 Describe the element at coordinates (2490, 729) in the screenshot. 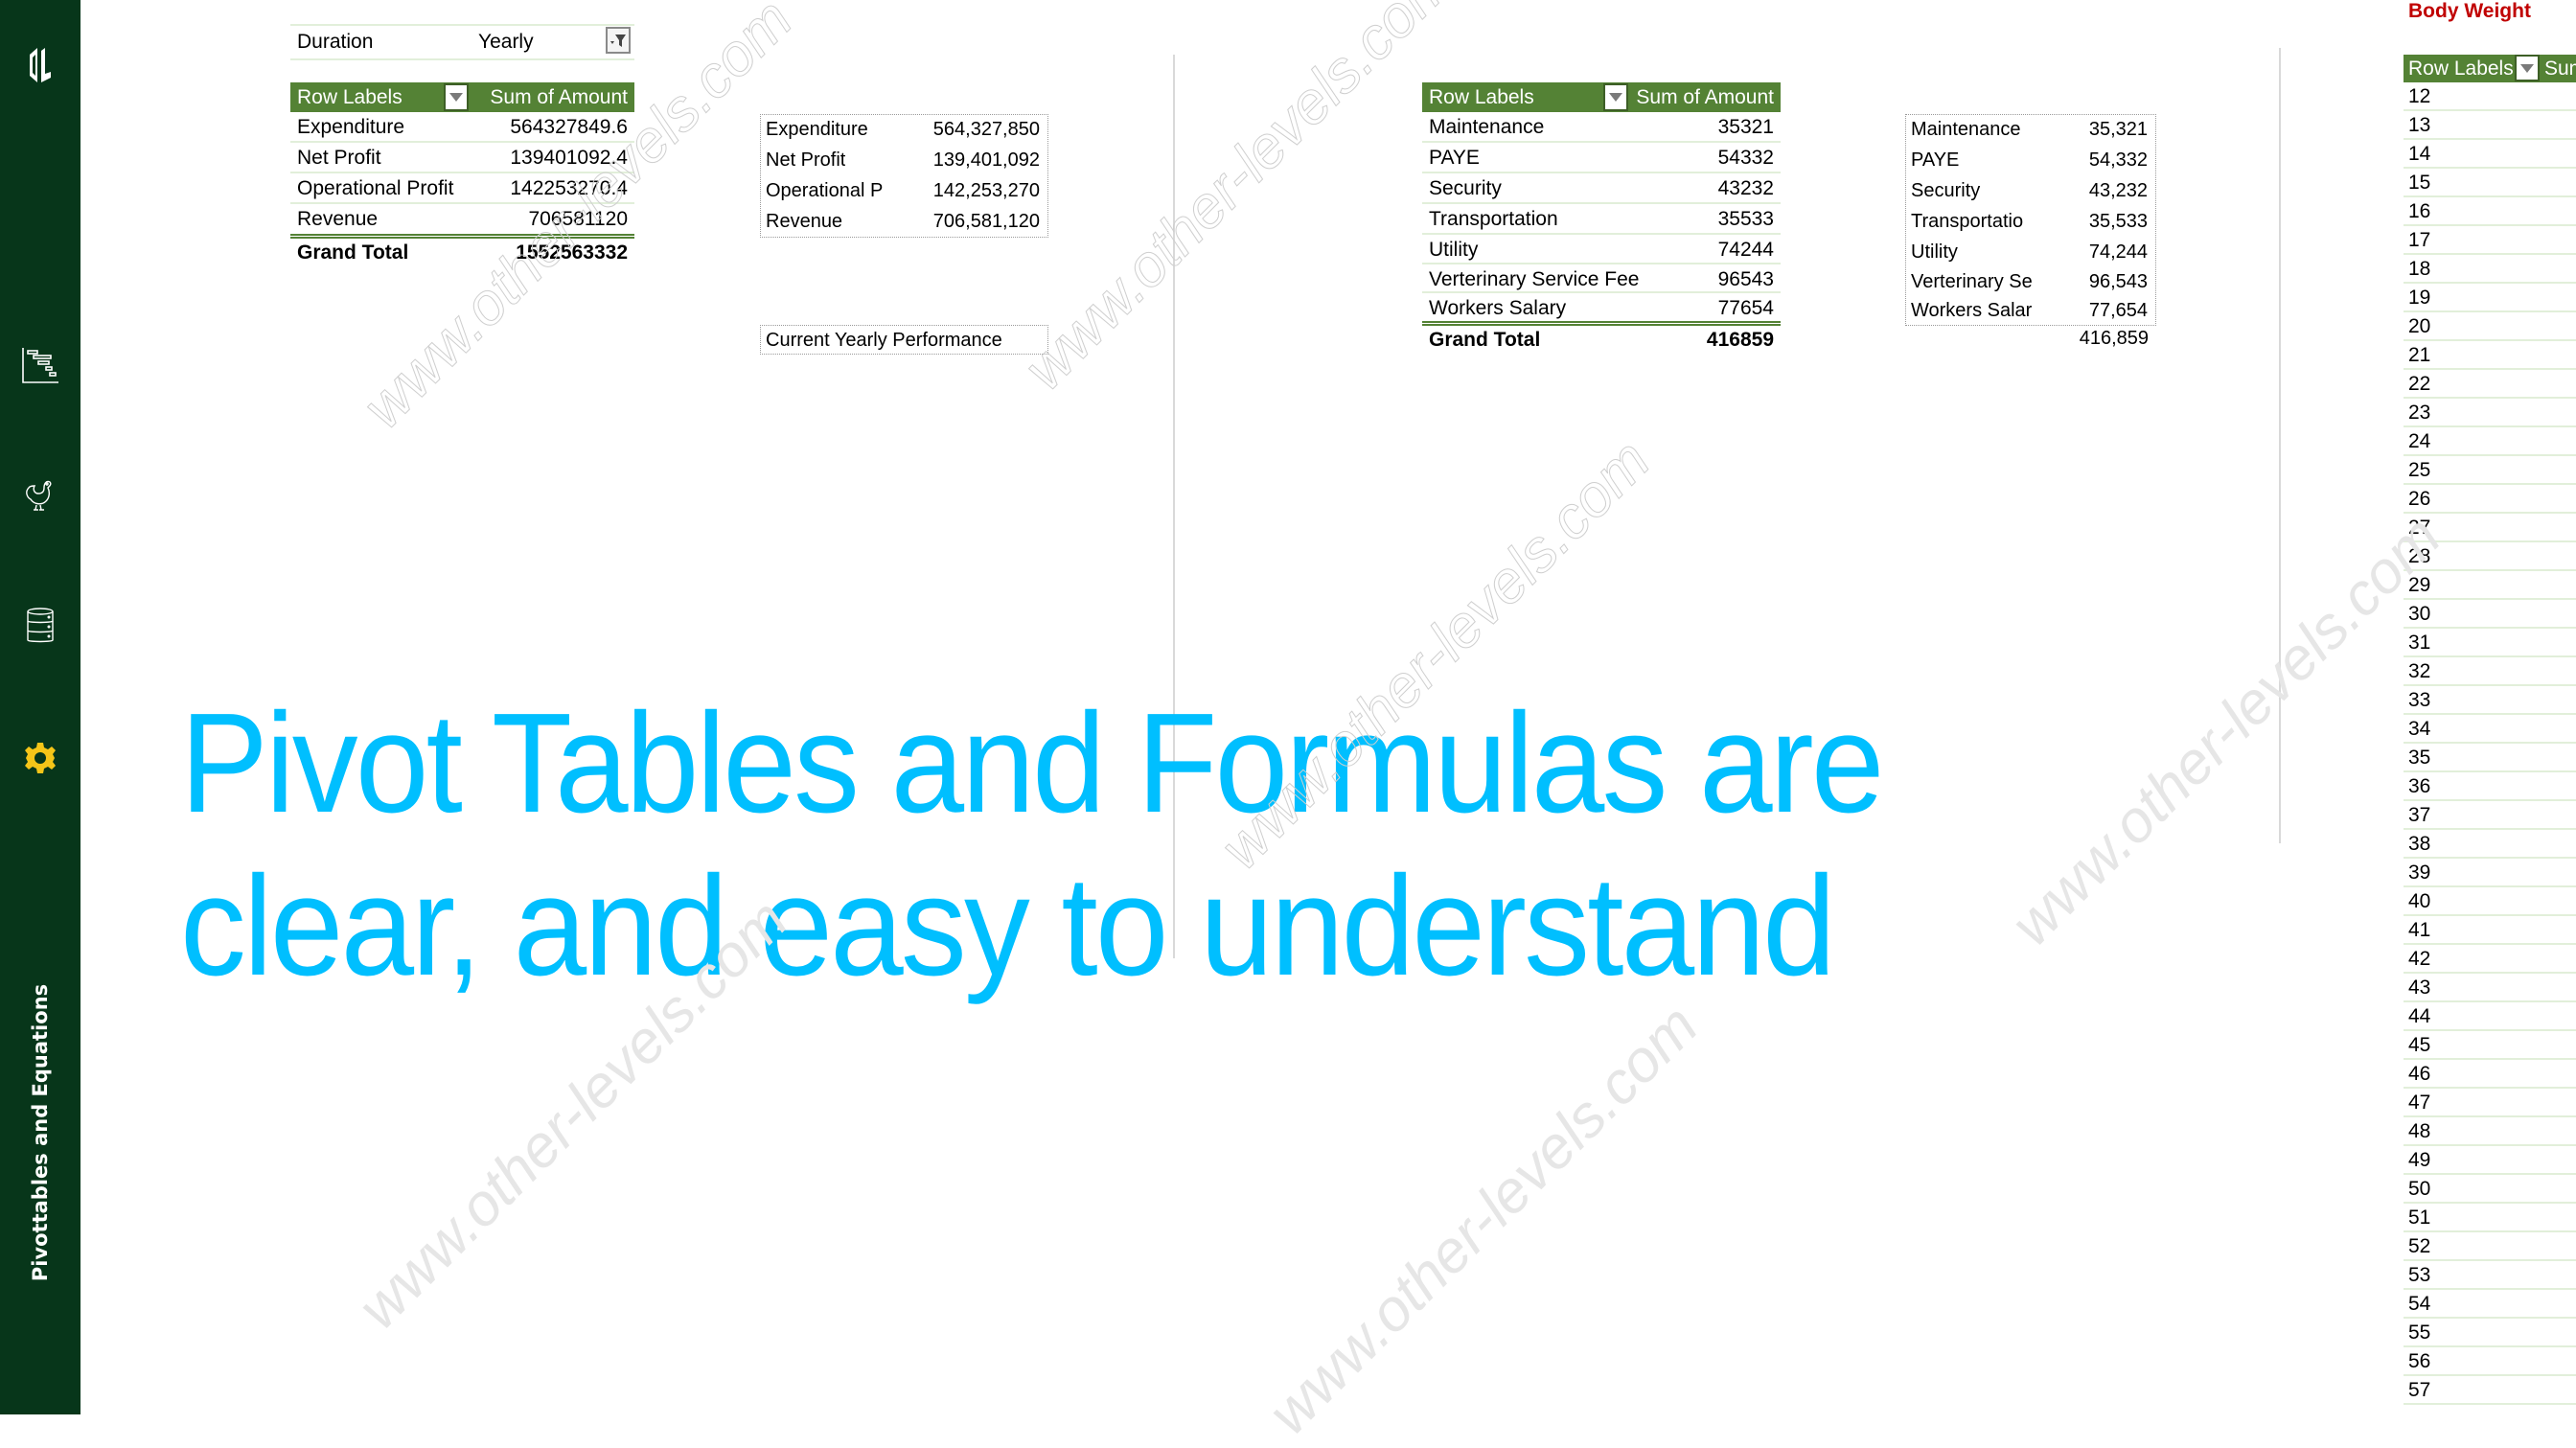

I see `table-row: 34` at that location.